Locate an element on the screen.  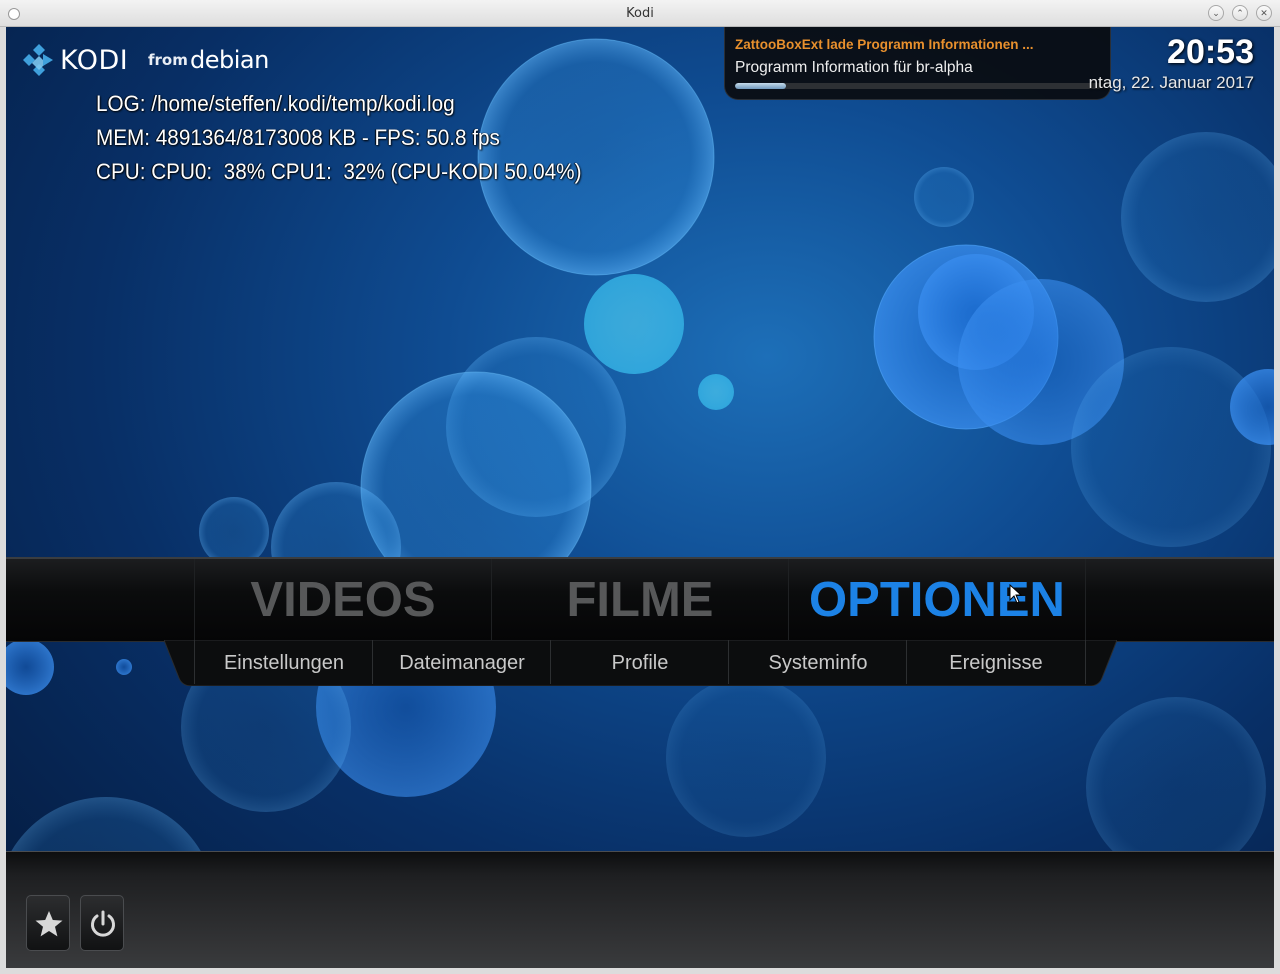
clock-date: ntag, 22. Januar 2017 is located at coordinates (1171, 82).